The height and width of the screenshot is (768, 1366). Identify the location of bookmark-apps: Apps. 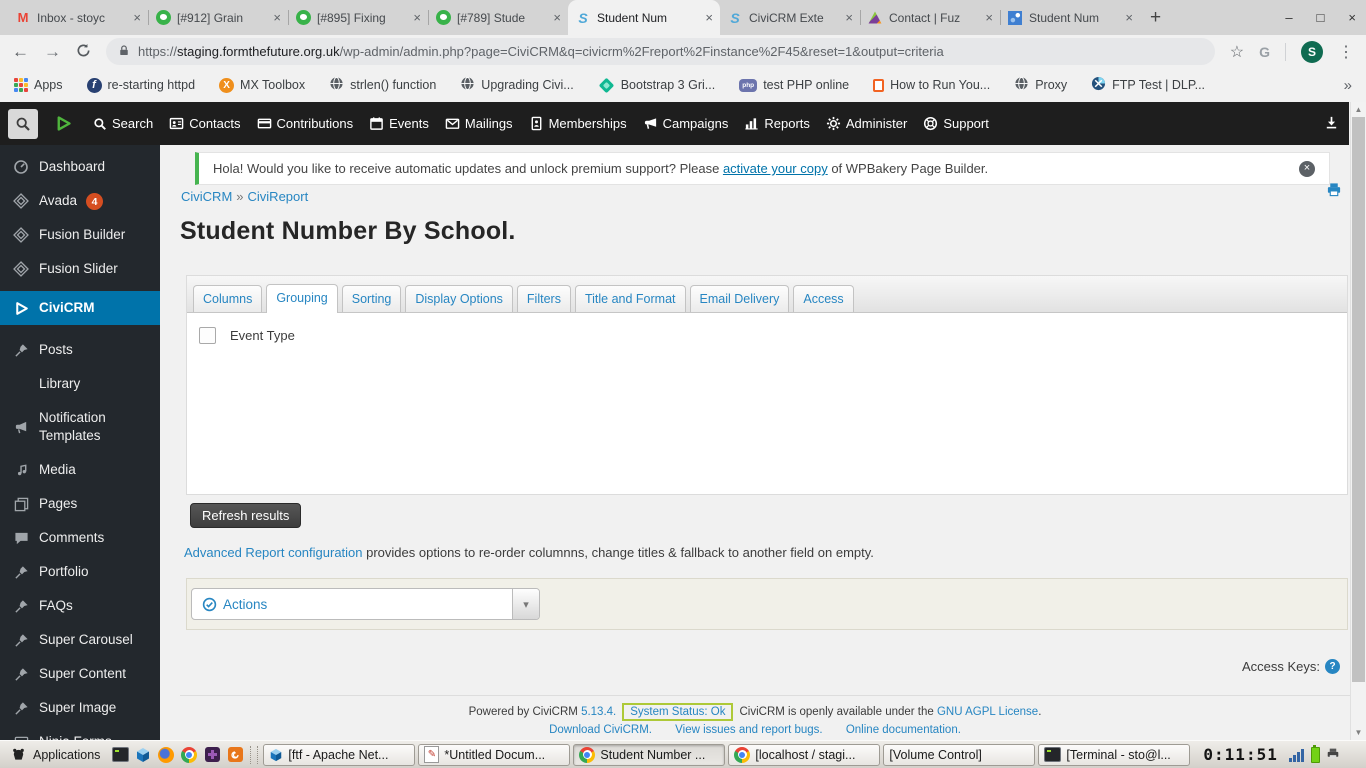
(38, 85).